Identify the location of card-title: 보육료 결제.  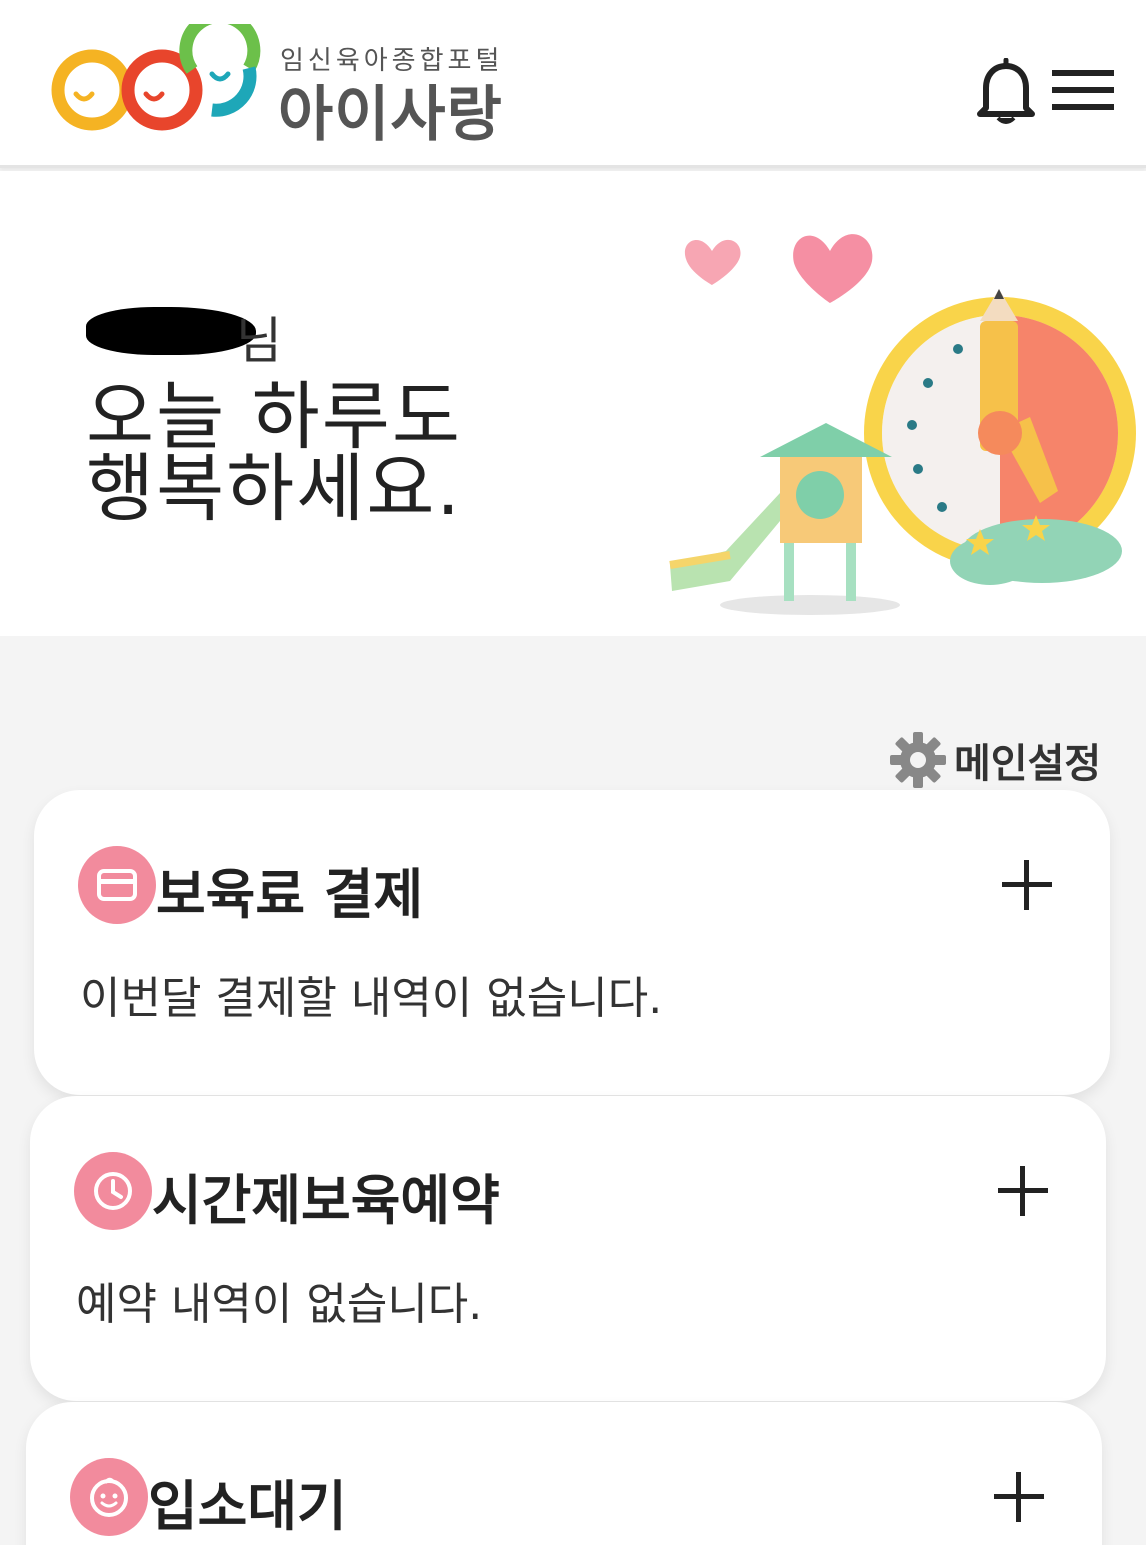
(290, 894).